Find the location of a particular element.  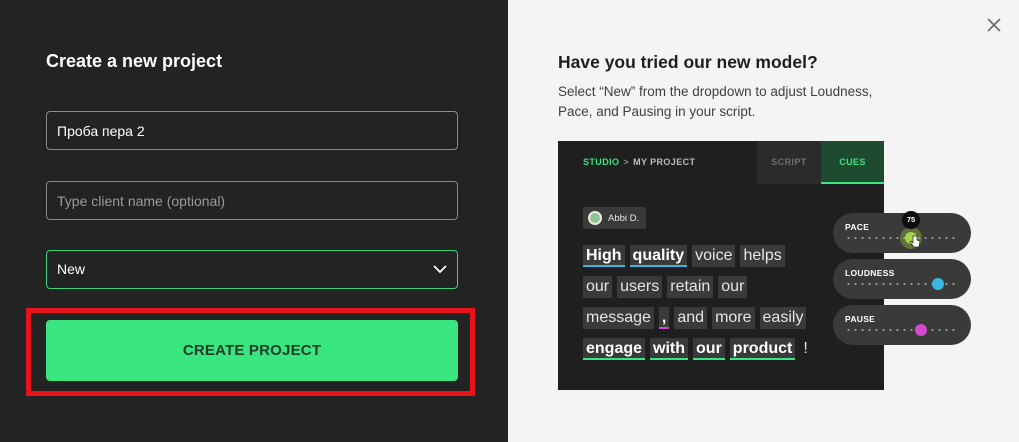

loudness-slider: LOUDNESS is located at coordinates (902, 279).